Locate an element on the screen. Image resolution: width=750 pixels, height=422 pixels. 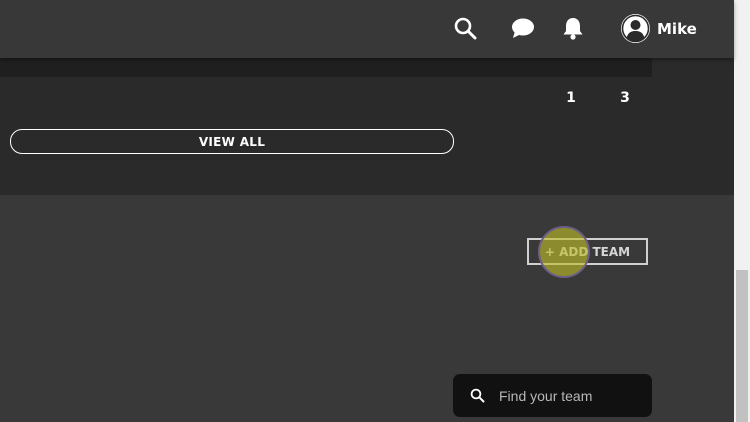
team-search-box is located at coordinates (552, 395).